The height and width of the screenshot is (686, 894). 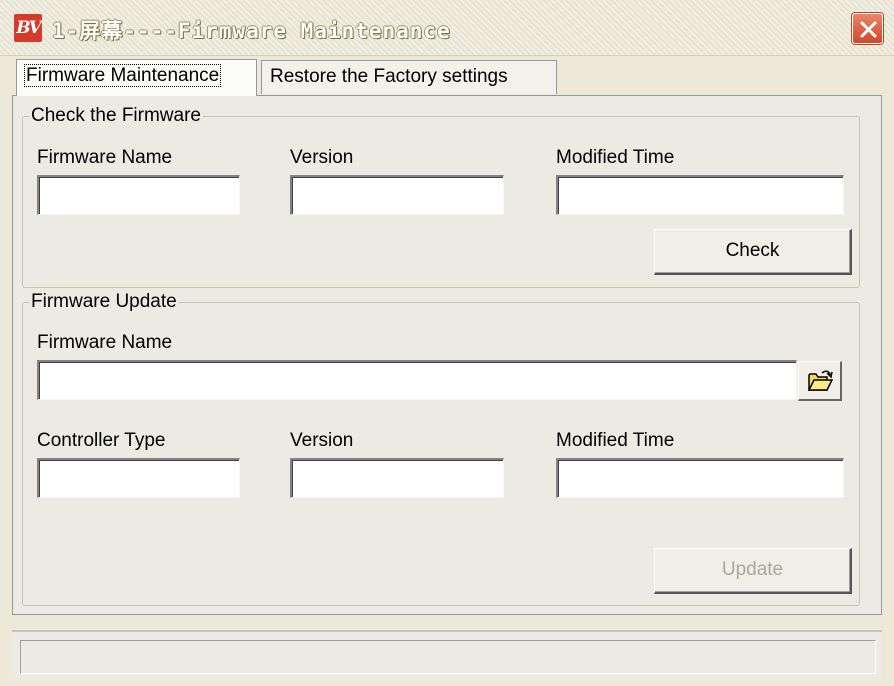 What do you see at coordinates (389, 76) in the screenshot?
I see `tab-label: Restore the Factory settings` at bounding box center [389, 76].